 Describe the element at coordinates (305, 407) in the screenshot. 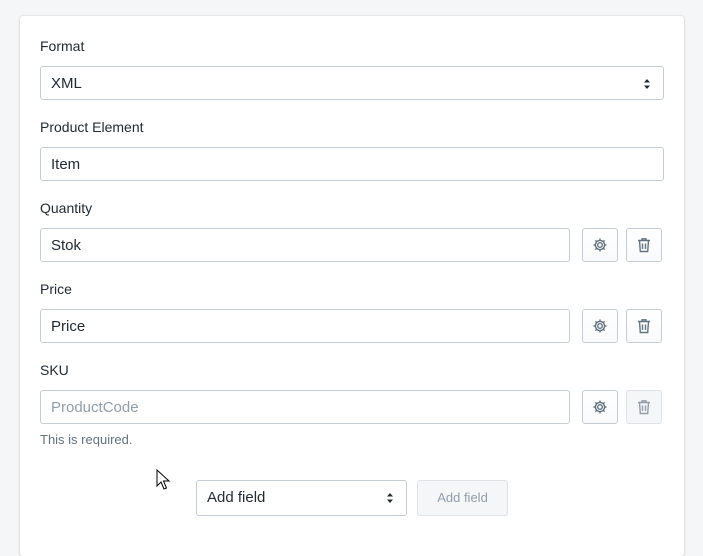

I see `sku-input: ProductCode` at that location.